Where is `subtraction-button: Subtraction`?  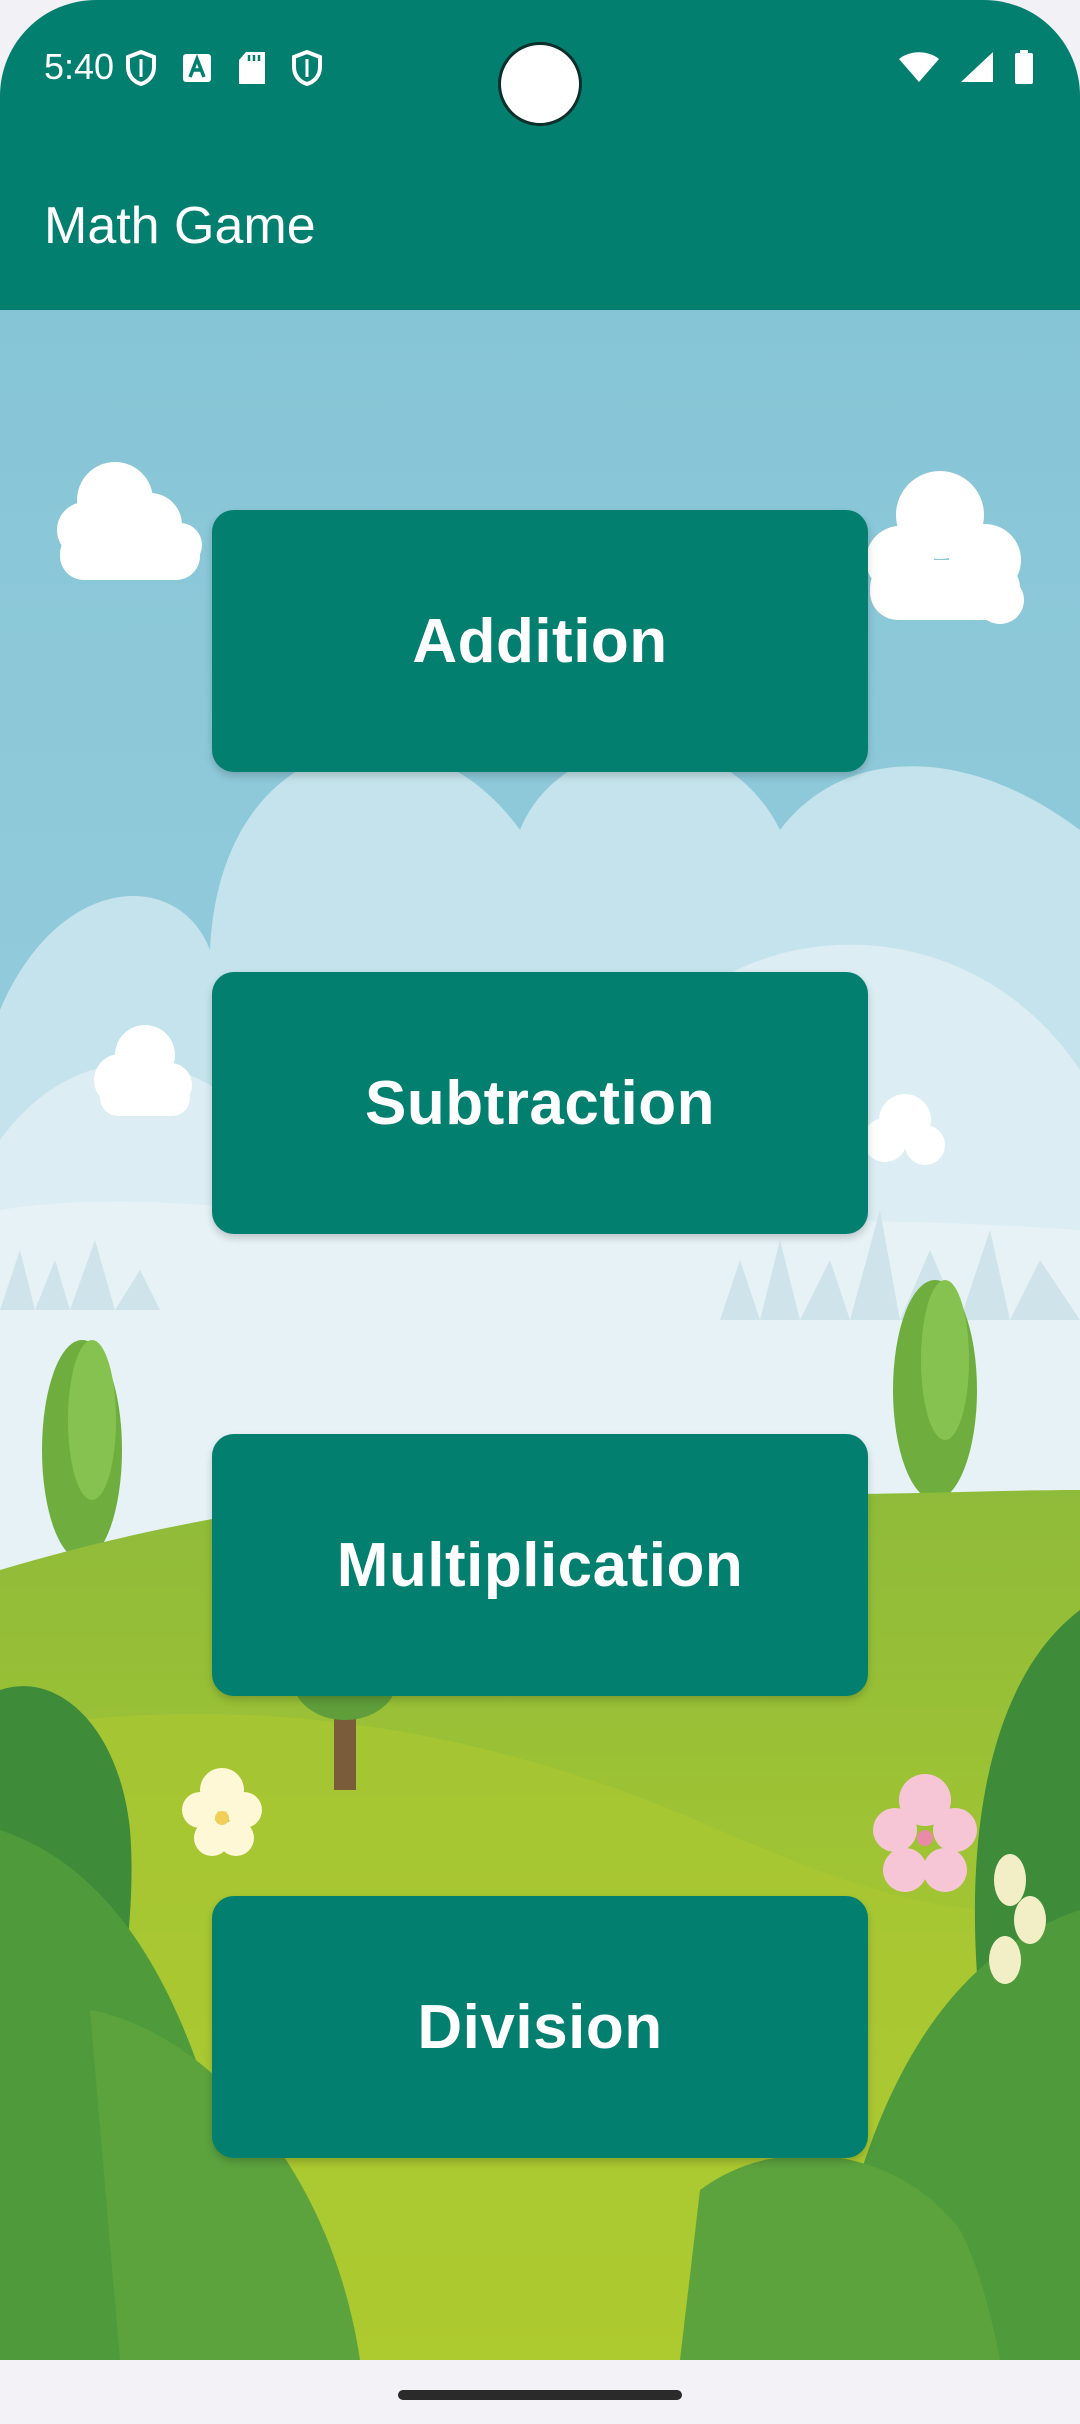 subtraction-button: Subtraction is located at coordinates (540, 1103).